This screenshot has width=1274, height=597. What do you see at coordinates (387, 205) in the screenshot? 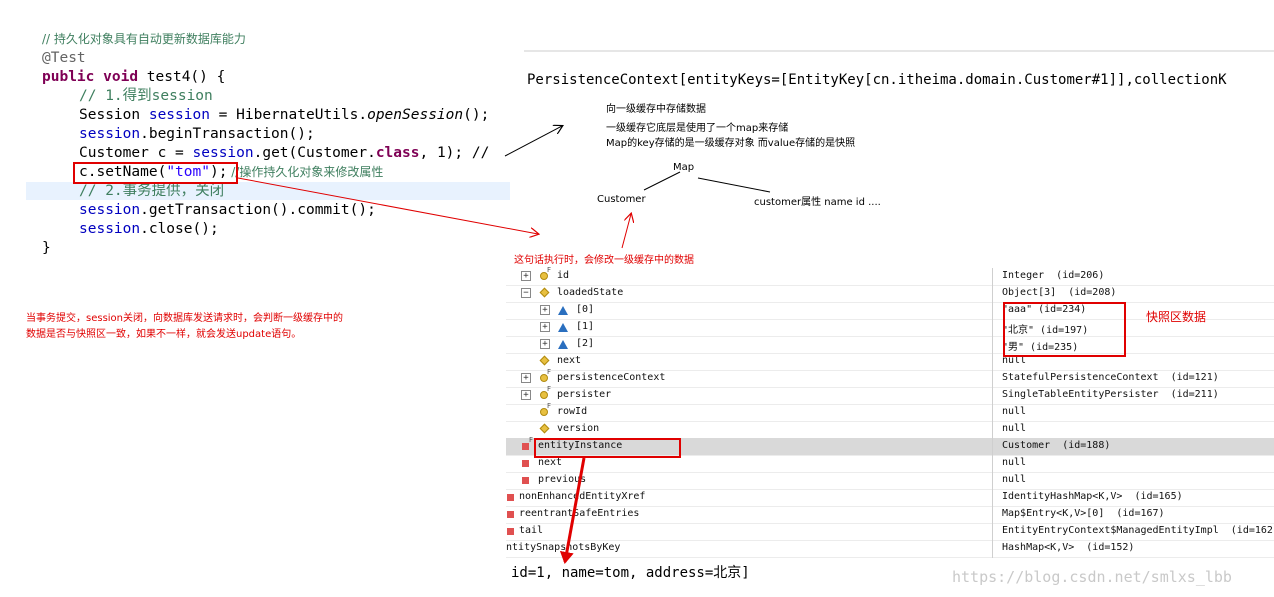
I see `arrow-setname-to-cache` at bounding box center [387, 205].